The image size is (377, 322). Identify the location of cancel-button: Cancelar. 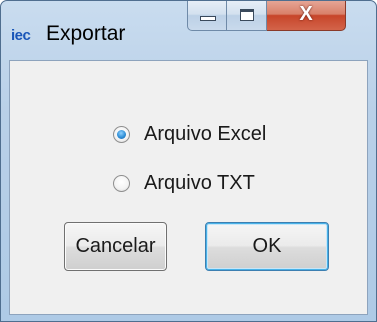
(115, 246).